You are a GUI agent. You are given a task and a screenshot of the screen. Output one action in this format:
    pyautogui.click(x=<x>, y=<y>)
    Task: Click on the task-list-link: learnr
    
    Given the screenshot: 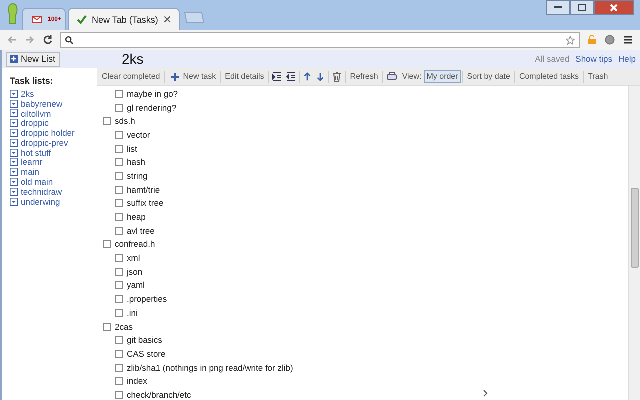 What is the action you would take?
    pyautogui.click(x=32, y=162)
    